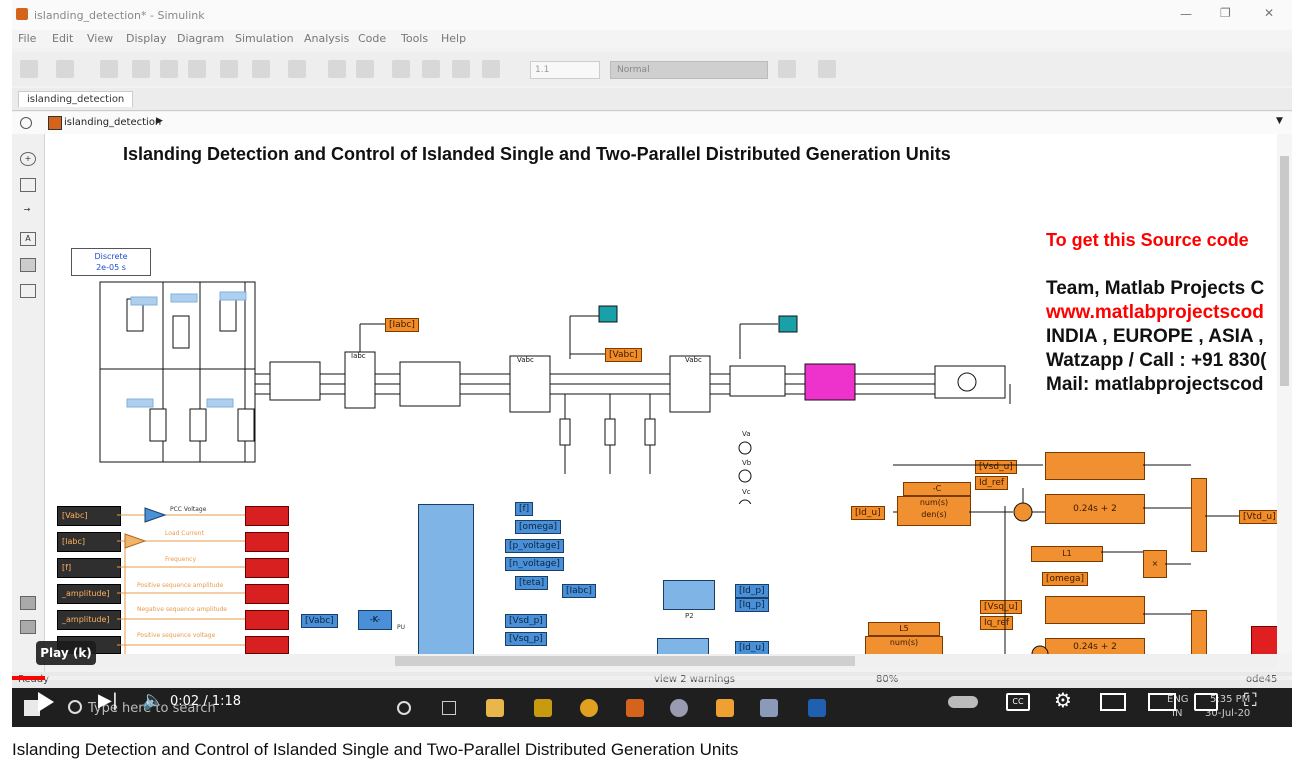 This screenshot has height=775, width=1303. I want to click on menu-display: Display, so click(146, 38).